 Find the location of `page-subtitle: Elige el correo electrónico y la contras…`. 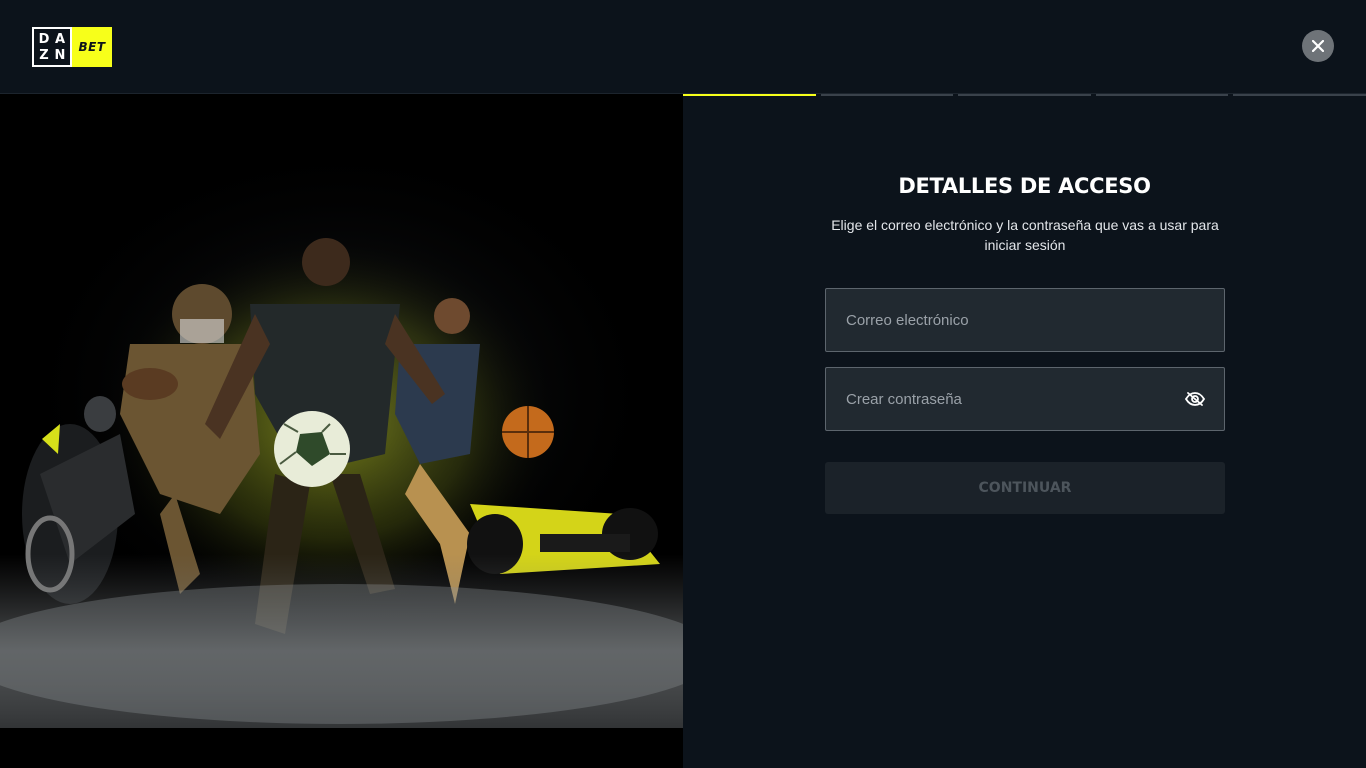

page-subtitle: Elige el correo electrónico y la contras… is located at coordinates (1025, 235).